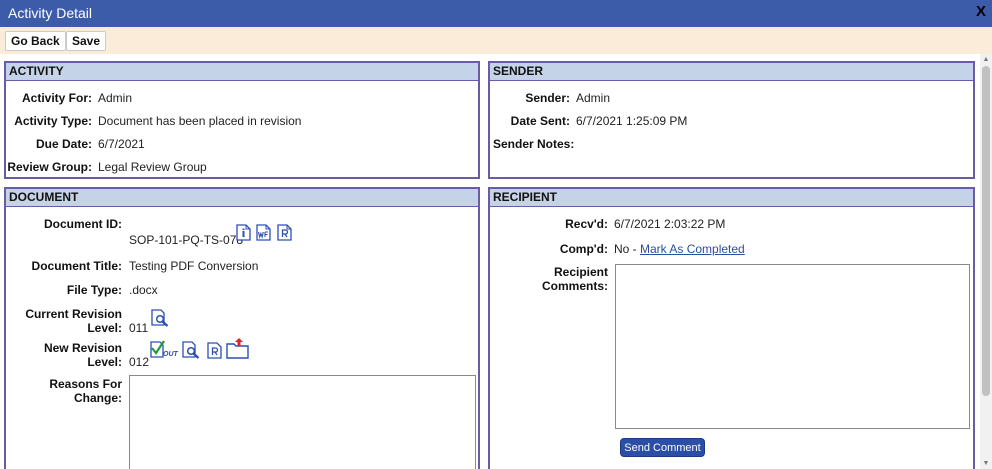 Image resolution: width=992 pixels, height=469 pixels. What do you see at coordinates (242, 72) in the screenshot?
I see `activity-header: ACTIVITY` at bounding box center [242, 72].